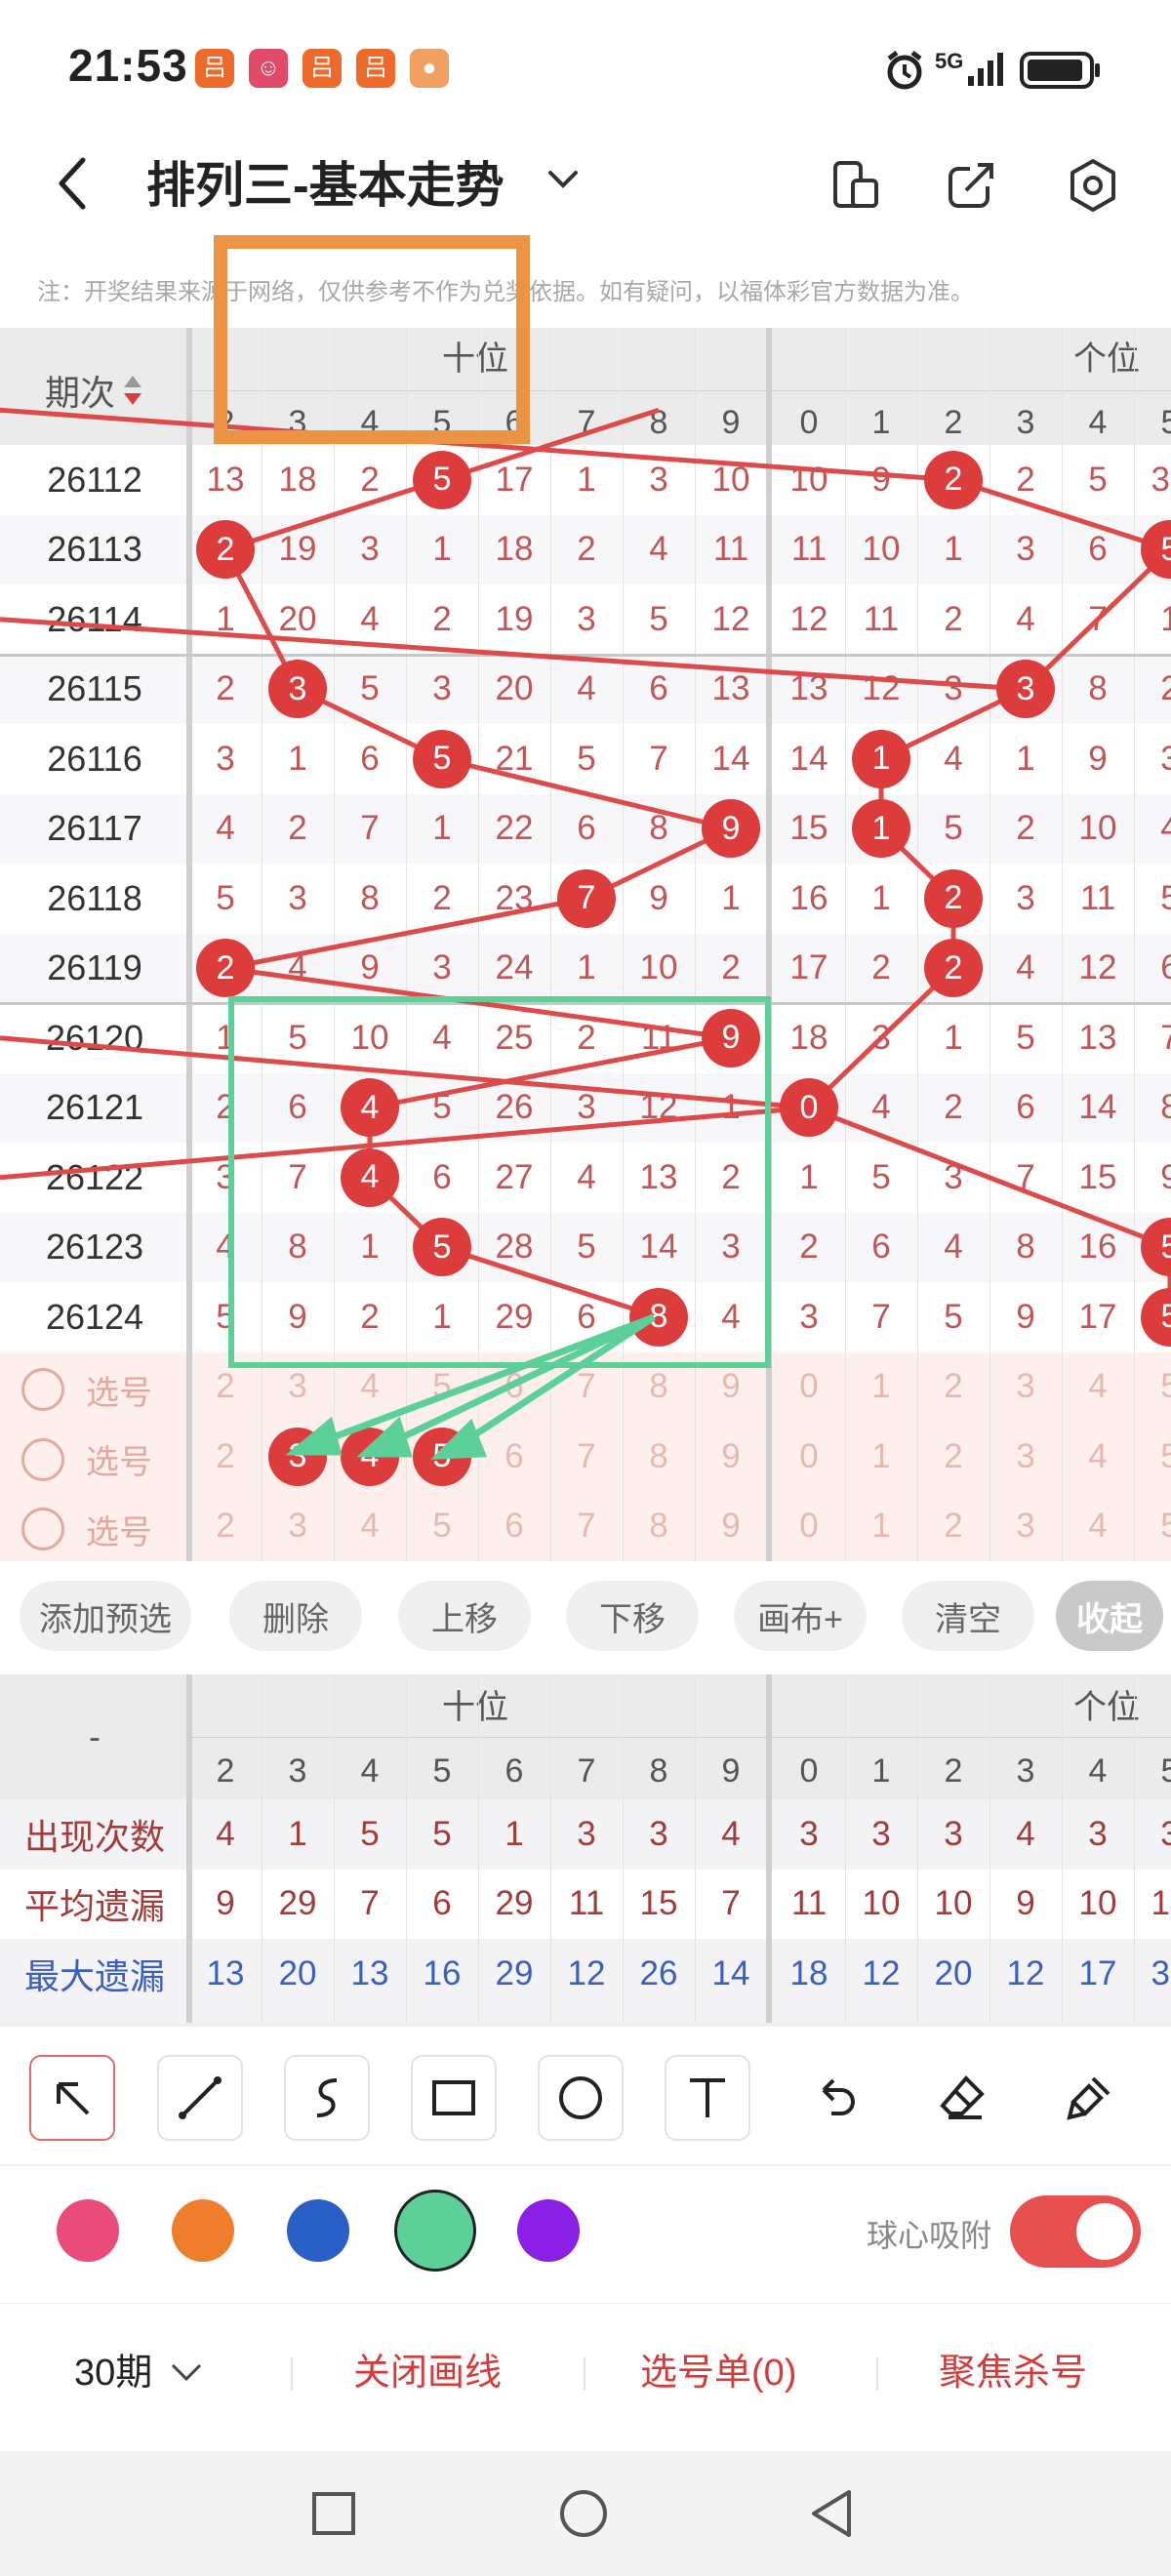 The height and width of the screenshot is (2576, 1171). I want to click on action-button: 删除, so click(295, 1616).